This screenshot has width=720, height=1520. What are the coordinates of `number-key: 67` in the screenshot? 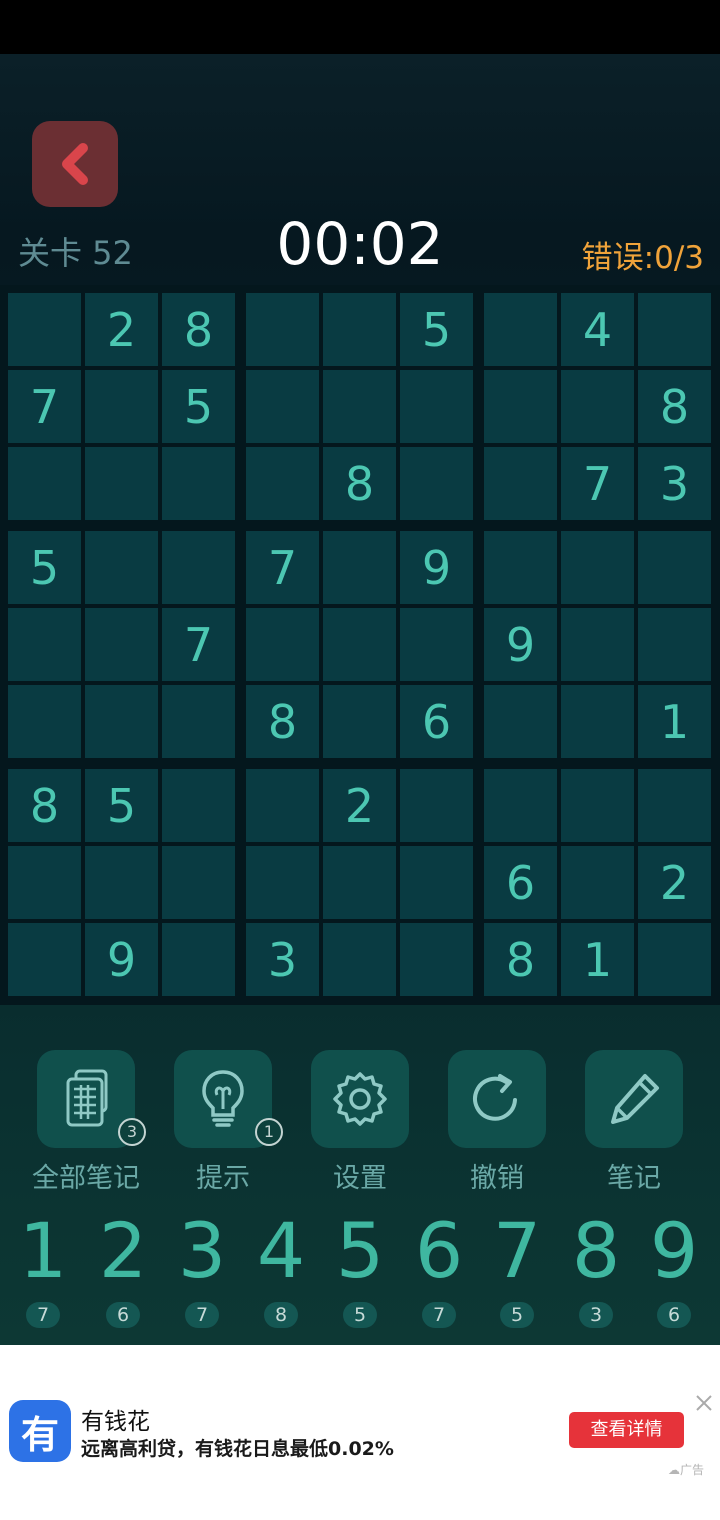 It's located at (439, 1266).